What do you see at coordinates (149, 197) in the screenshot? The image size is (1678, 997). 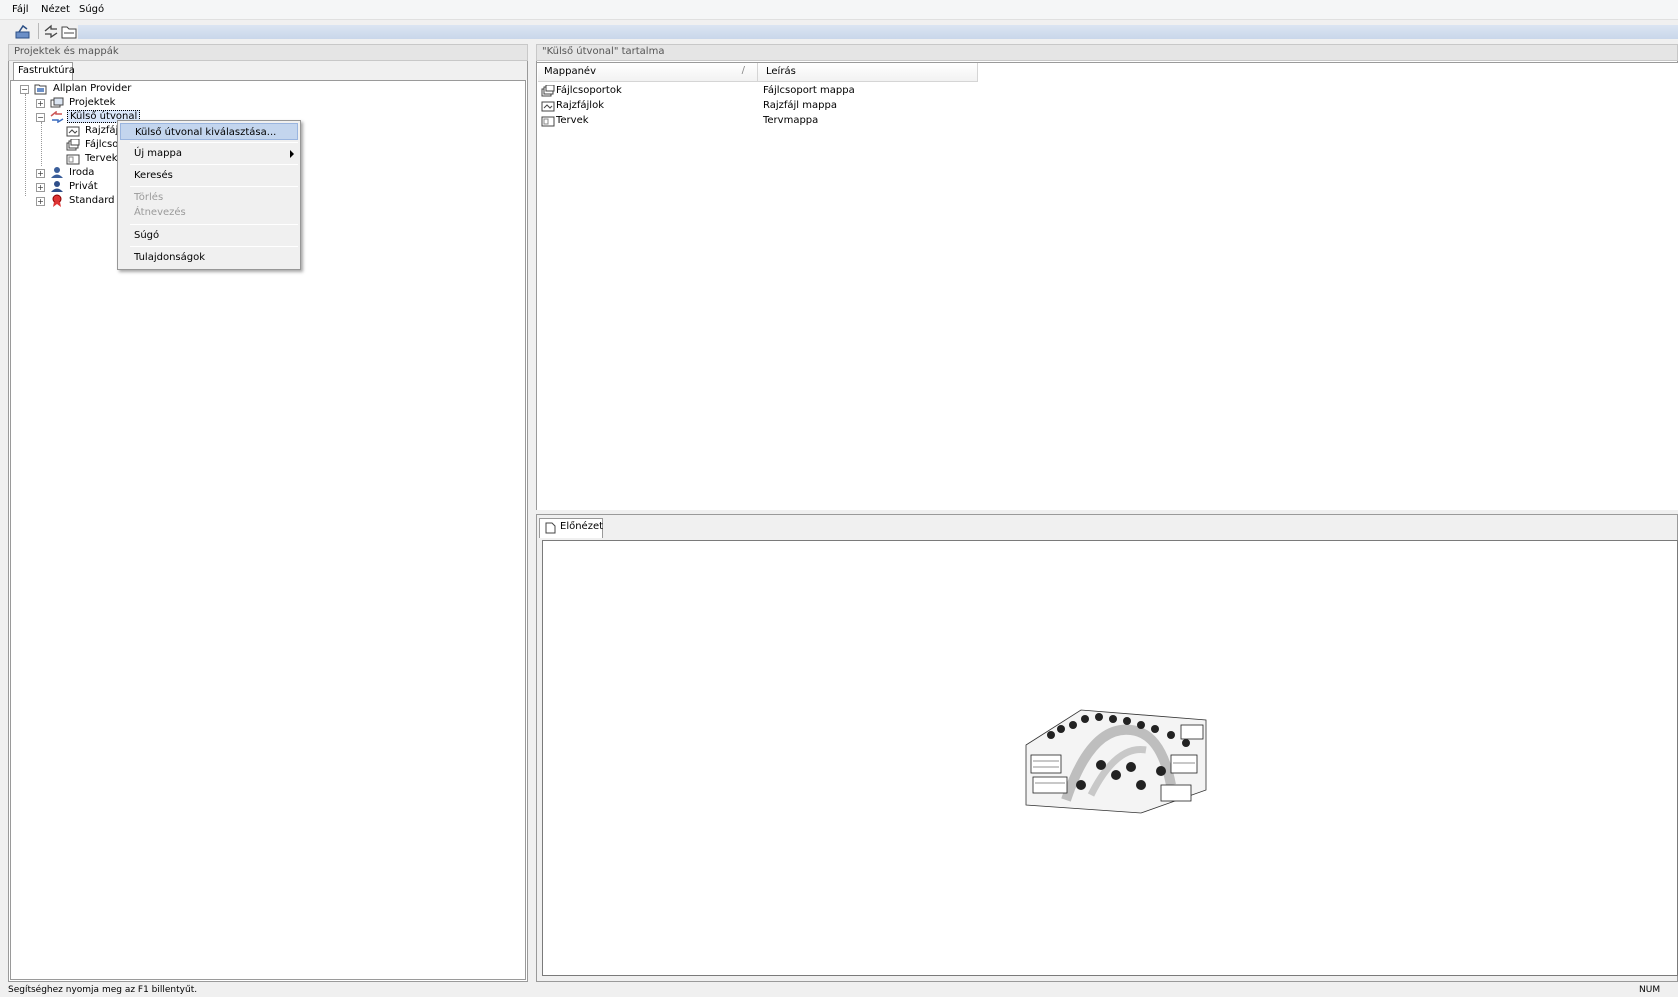 I see `menu-item-label: Törlés` at bounding box center [149, 197].